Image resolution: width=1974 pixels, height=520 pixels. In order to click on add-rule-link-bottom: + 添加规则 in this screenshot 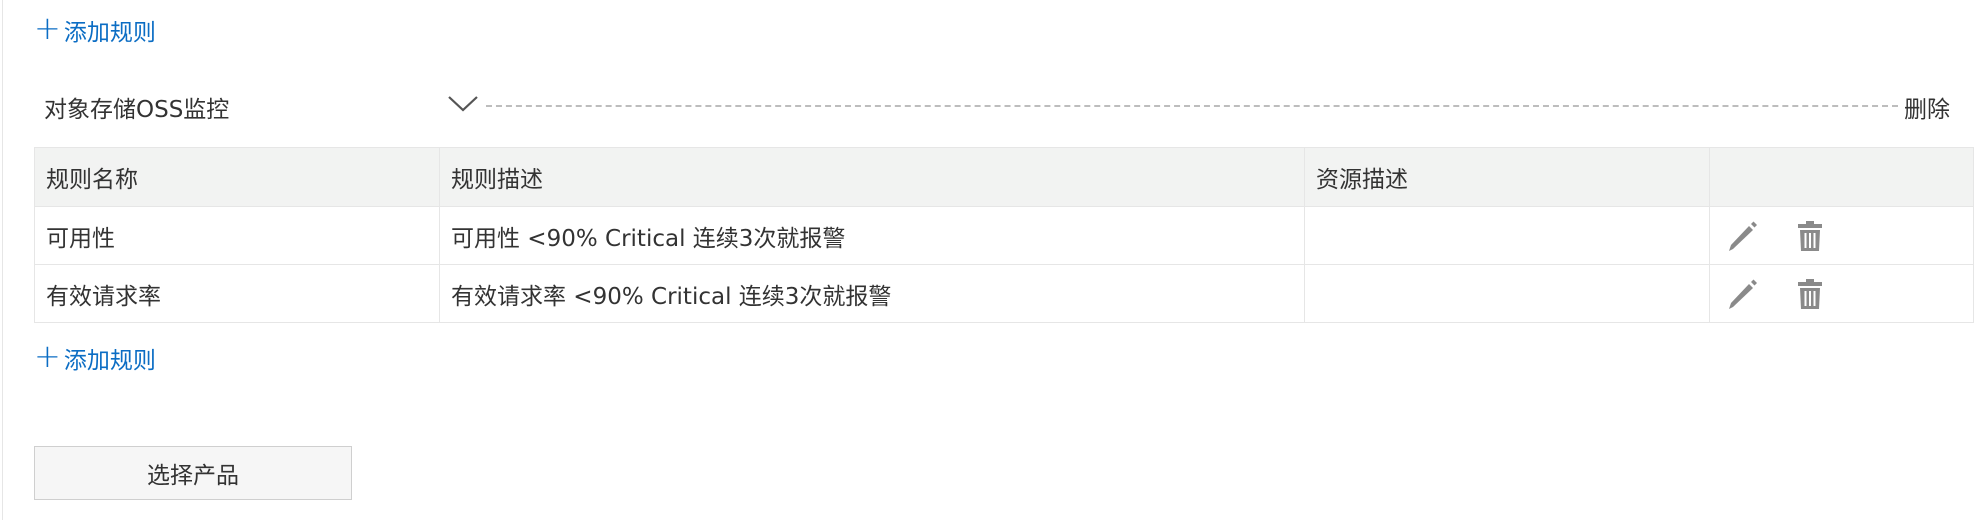, I will do `click(95, 356)`.